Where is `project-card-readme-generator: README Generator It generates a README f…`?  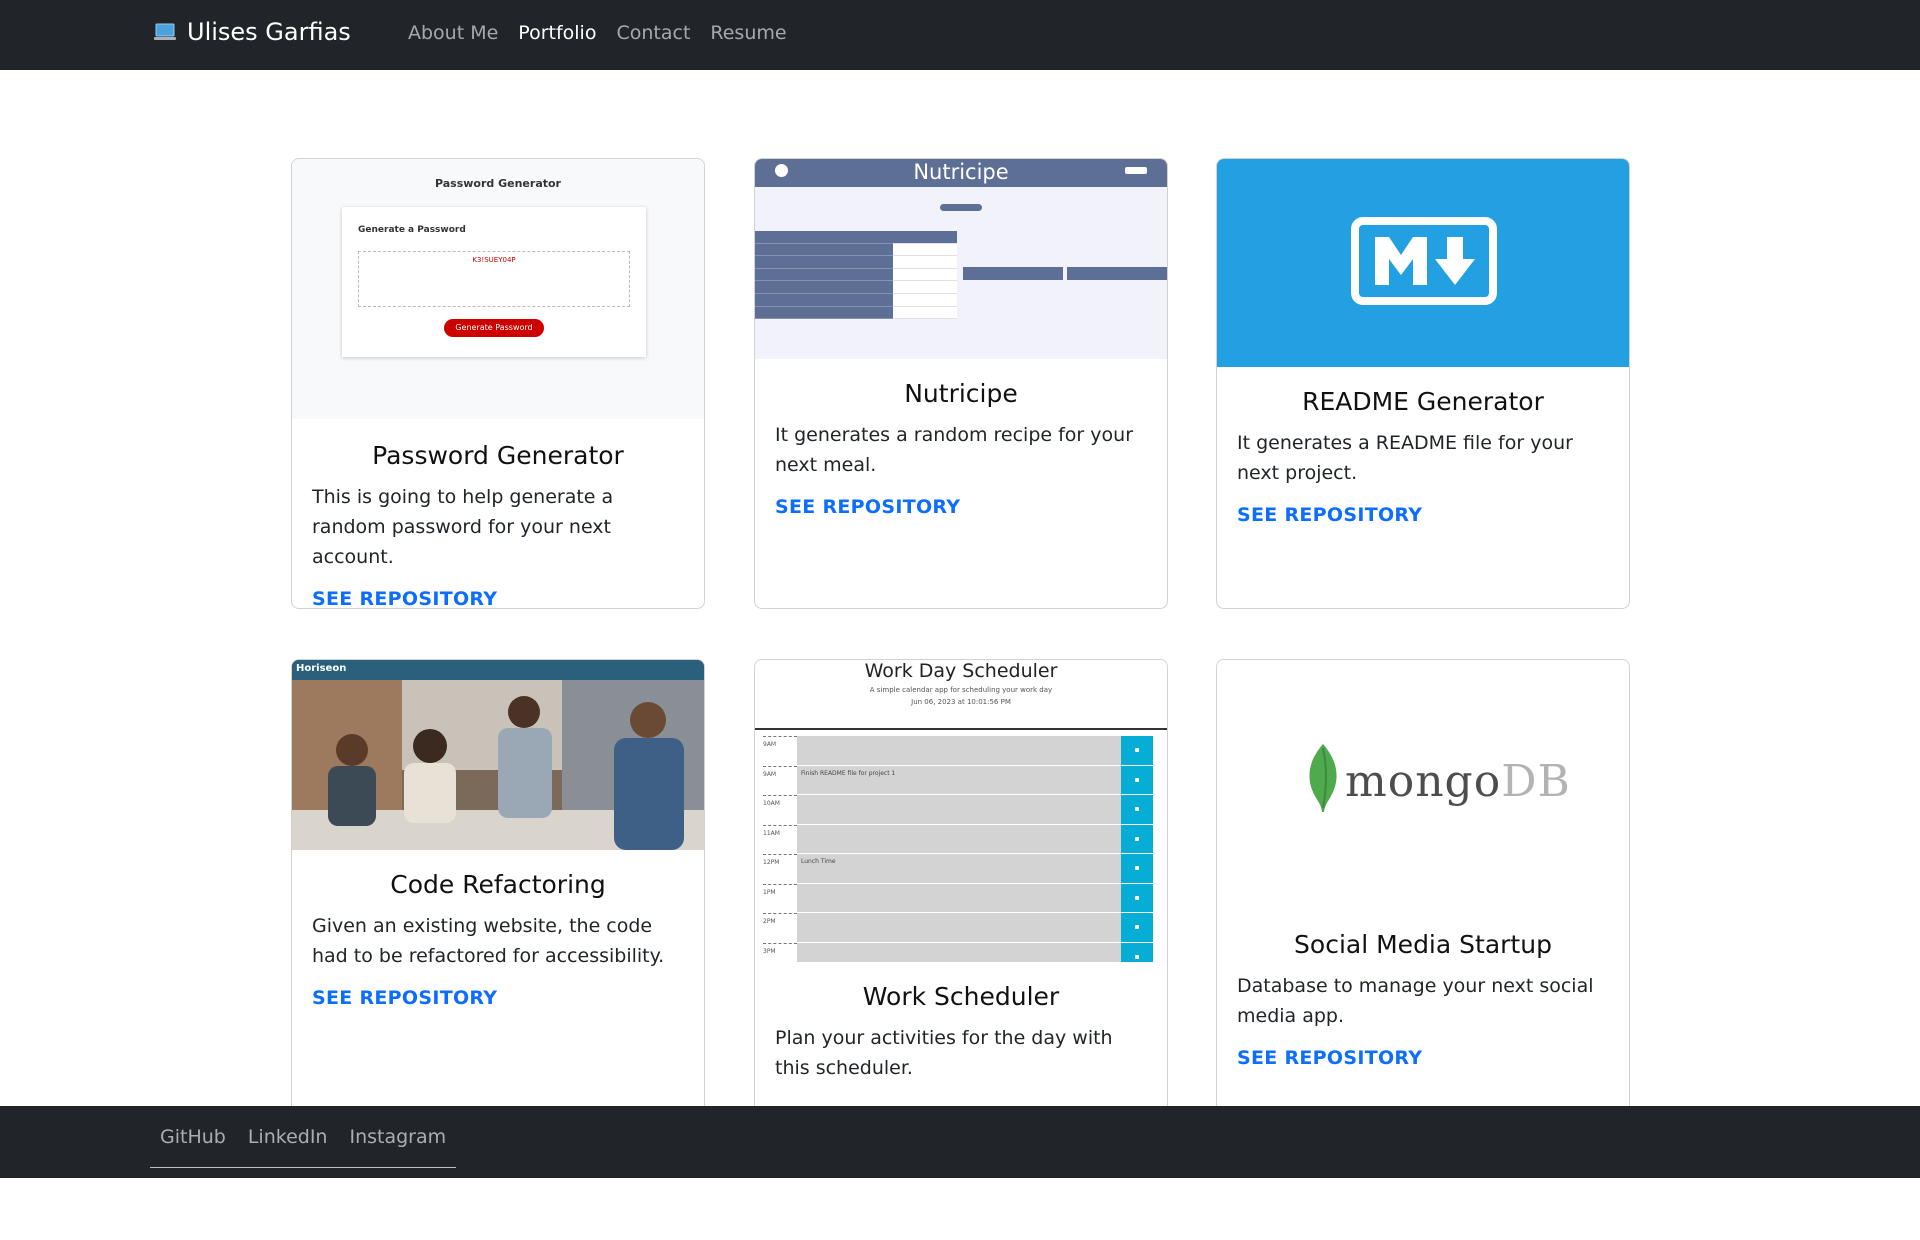 project-card-readme-generator: README Generator It generates a README f… is located at coordinates (1423, 383).